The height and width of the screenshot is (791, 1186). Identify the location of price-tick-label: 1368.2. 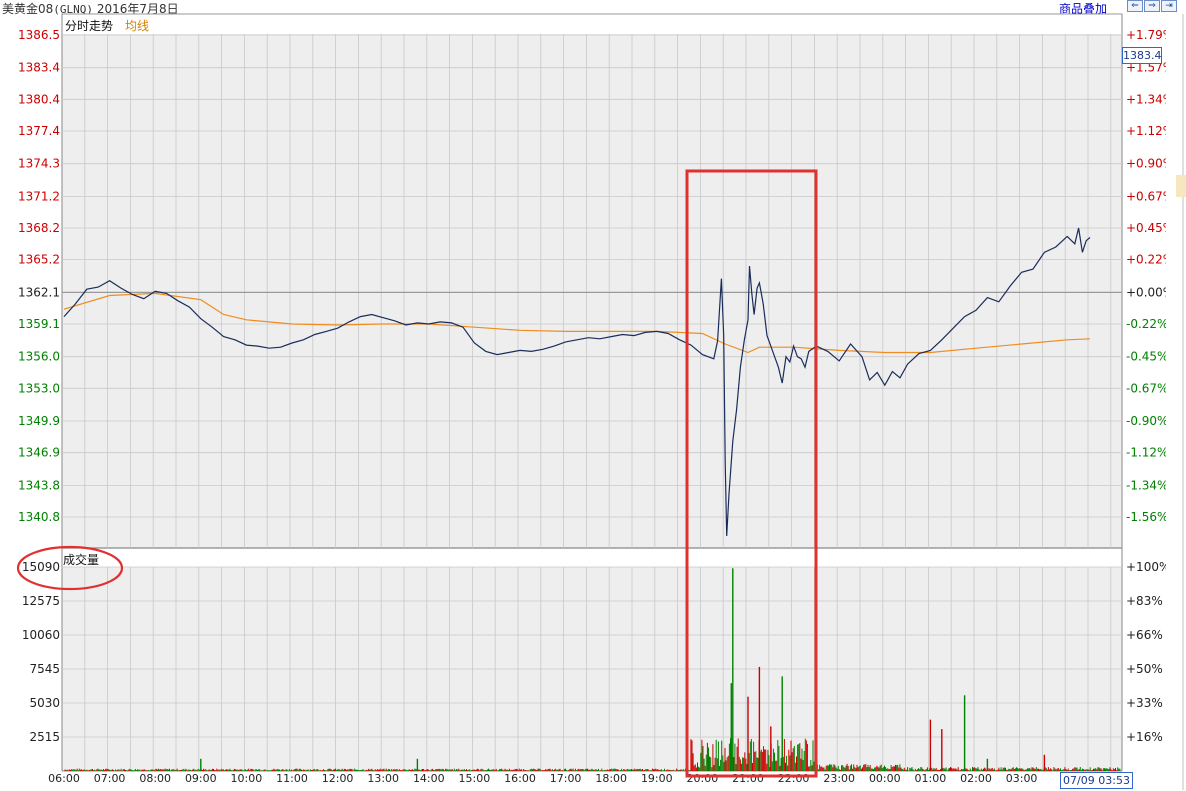
(39, 228).